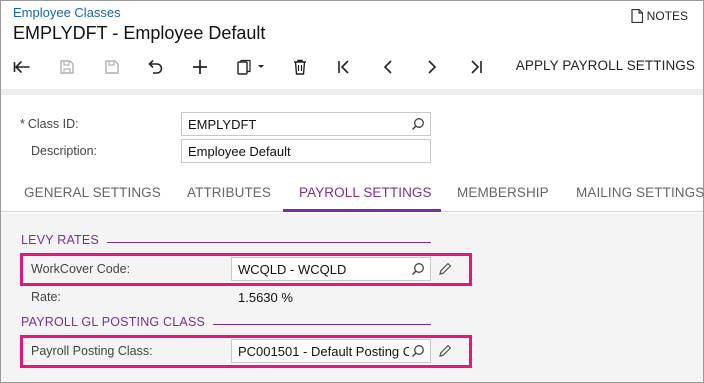  What do you see at coordinates (640, 192) in the screenshot?
I see `tab-mailing-settings: MAILING SETTINGS` at bounding box center [640, 192].